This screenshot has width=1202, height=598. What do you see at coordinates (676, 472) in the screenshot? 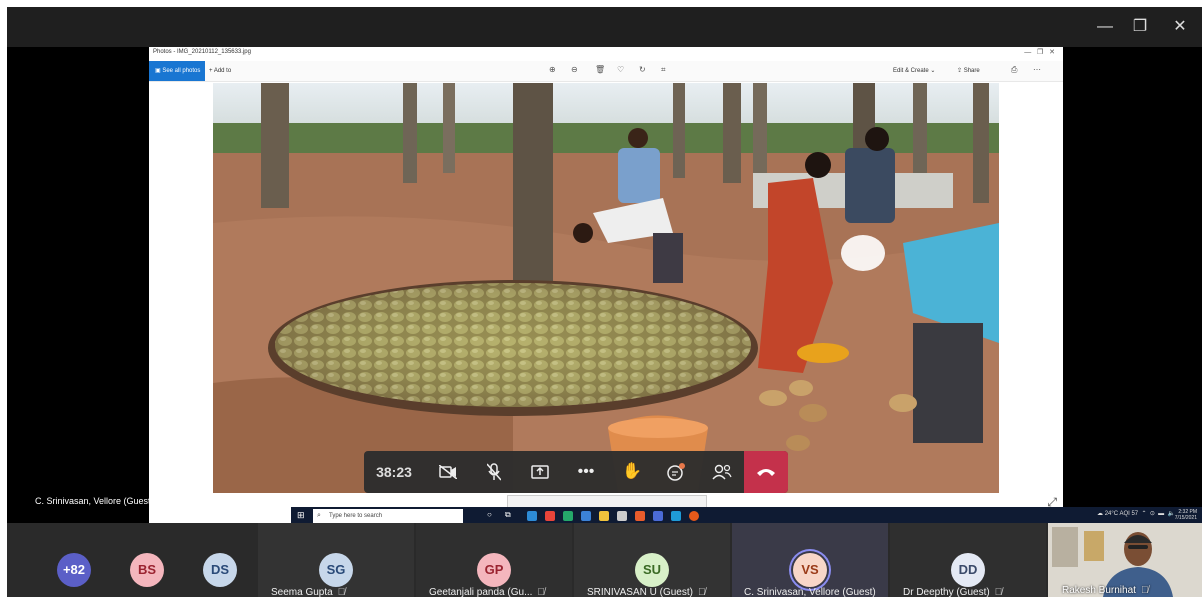
I see `chat-icon` at bounding box center [676, 472].